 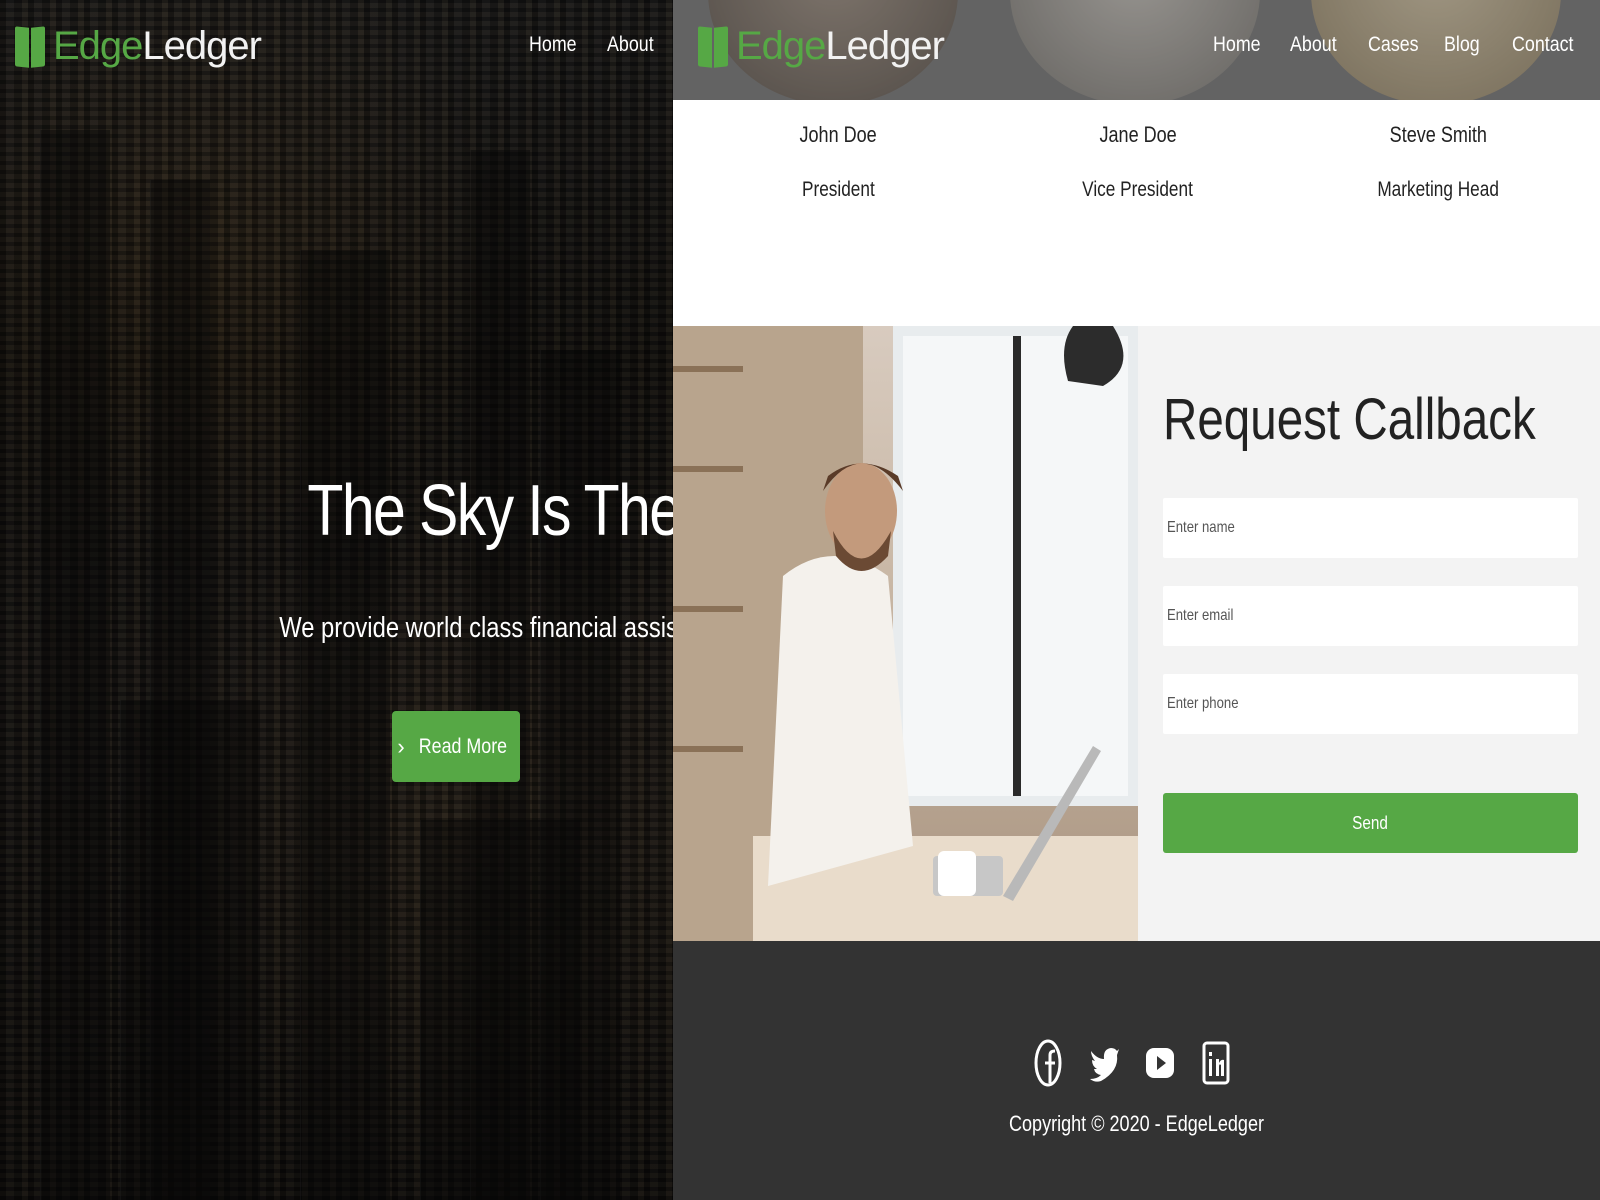 What do you see at coordinates (1203, 703) in the screenshot?
I see `phone-placeholder: Enter phone` at bounding box center [1203, 703].